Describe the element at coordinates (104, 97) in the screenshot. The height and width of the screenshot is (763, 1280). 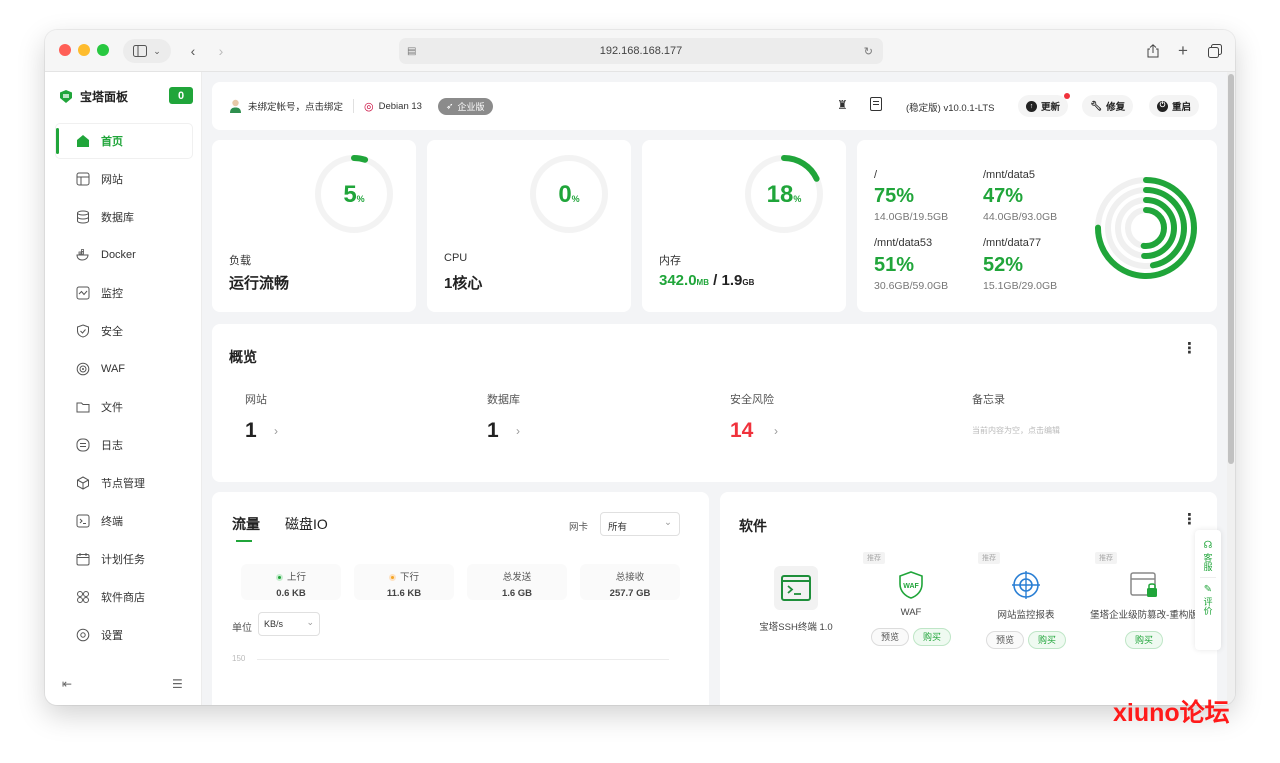
I see `brand-name: 宝塔面板` at that location.